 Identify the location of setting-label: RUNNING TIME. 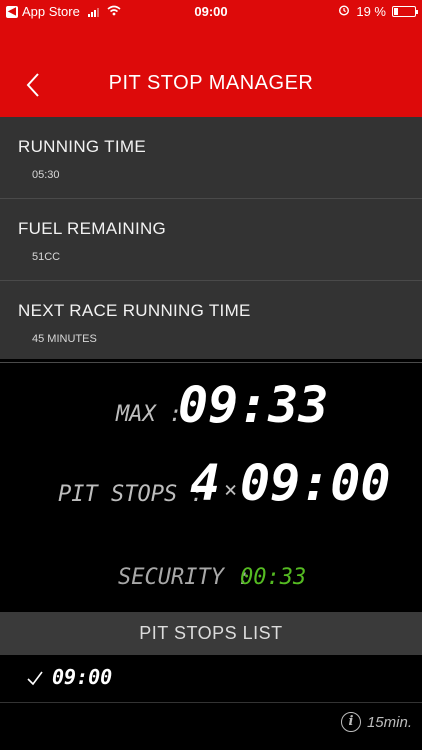
(82, 146).